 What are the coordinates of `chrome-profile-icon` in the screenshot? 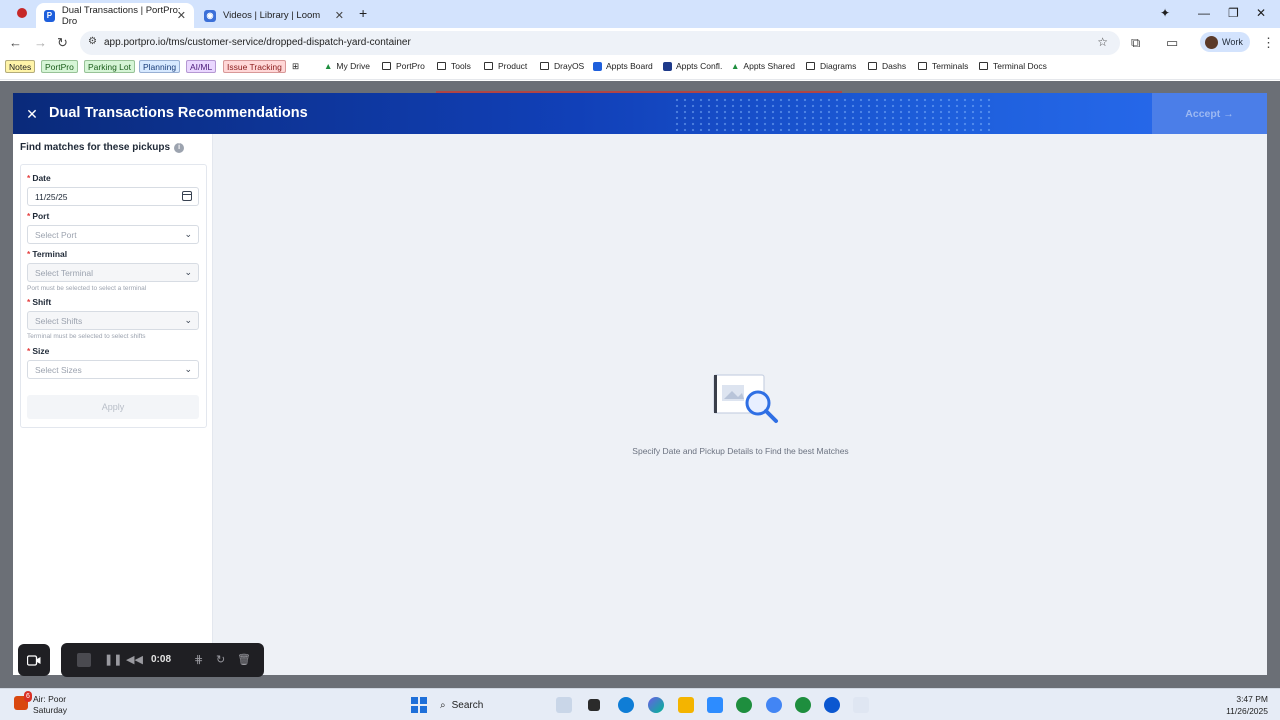 It's located at (803, 705).